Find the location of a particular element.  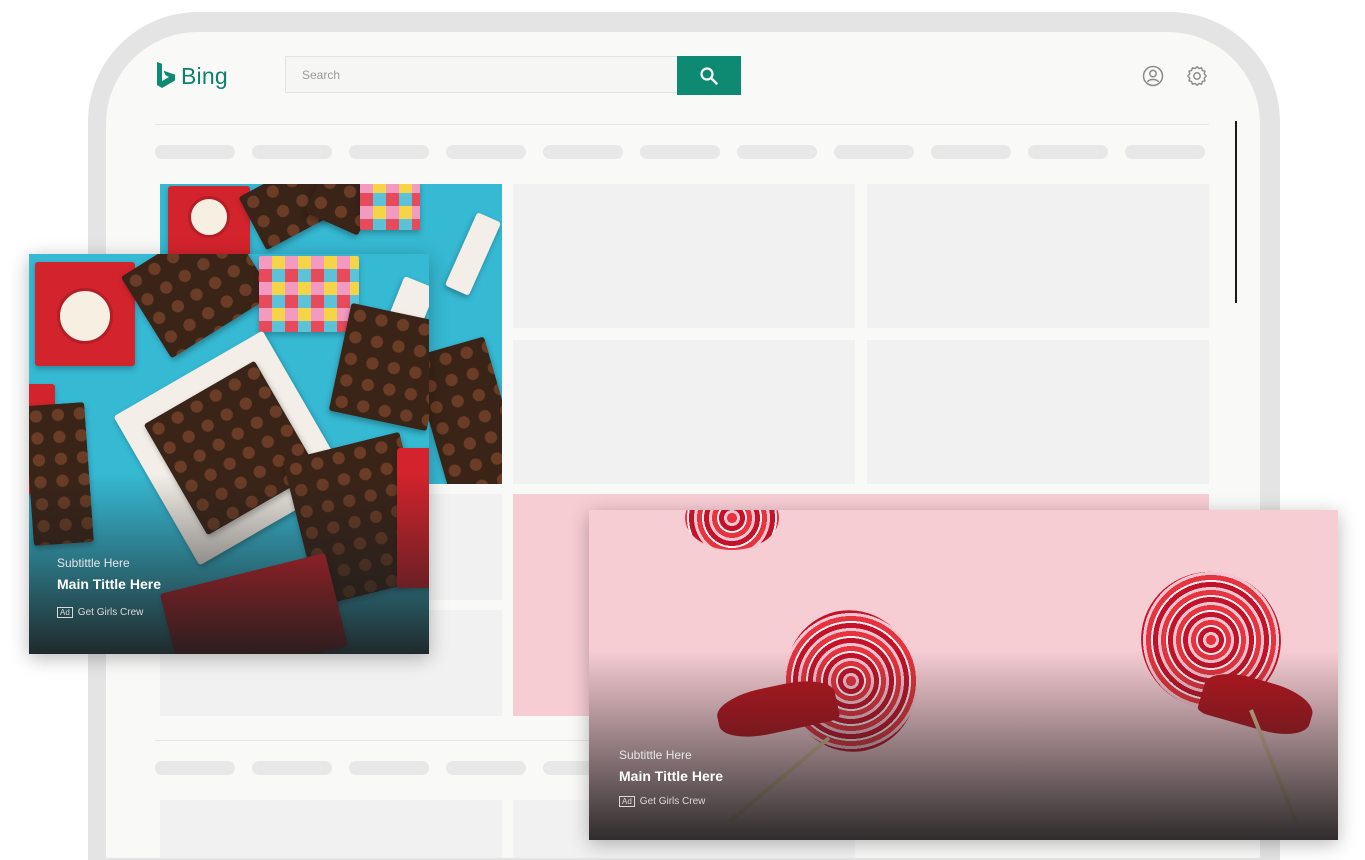

gear-icon is located at coordinates (1197, 76).